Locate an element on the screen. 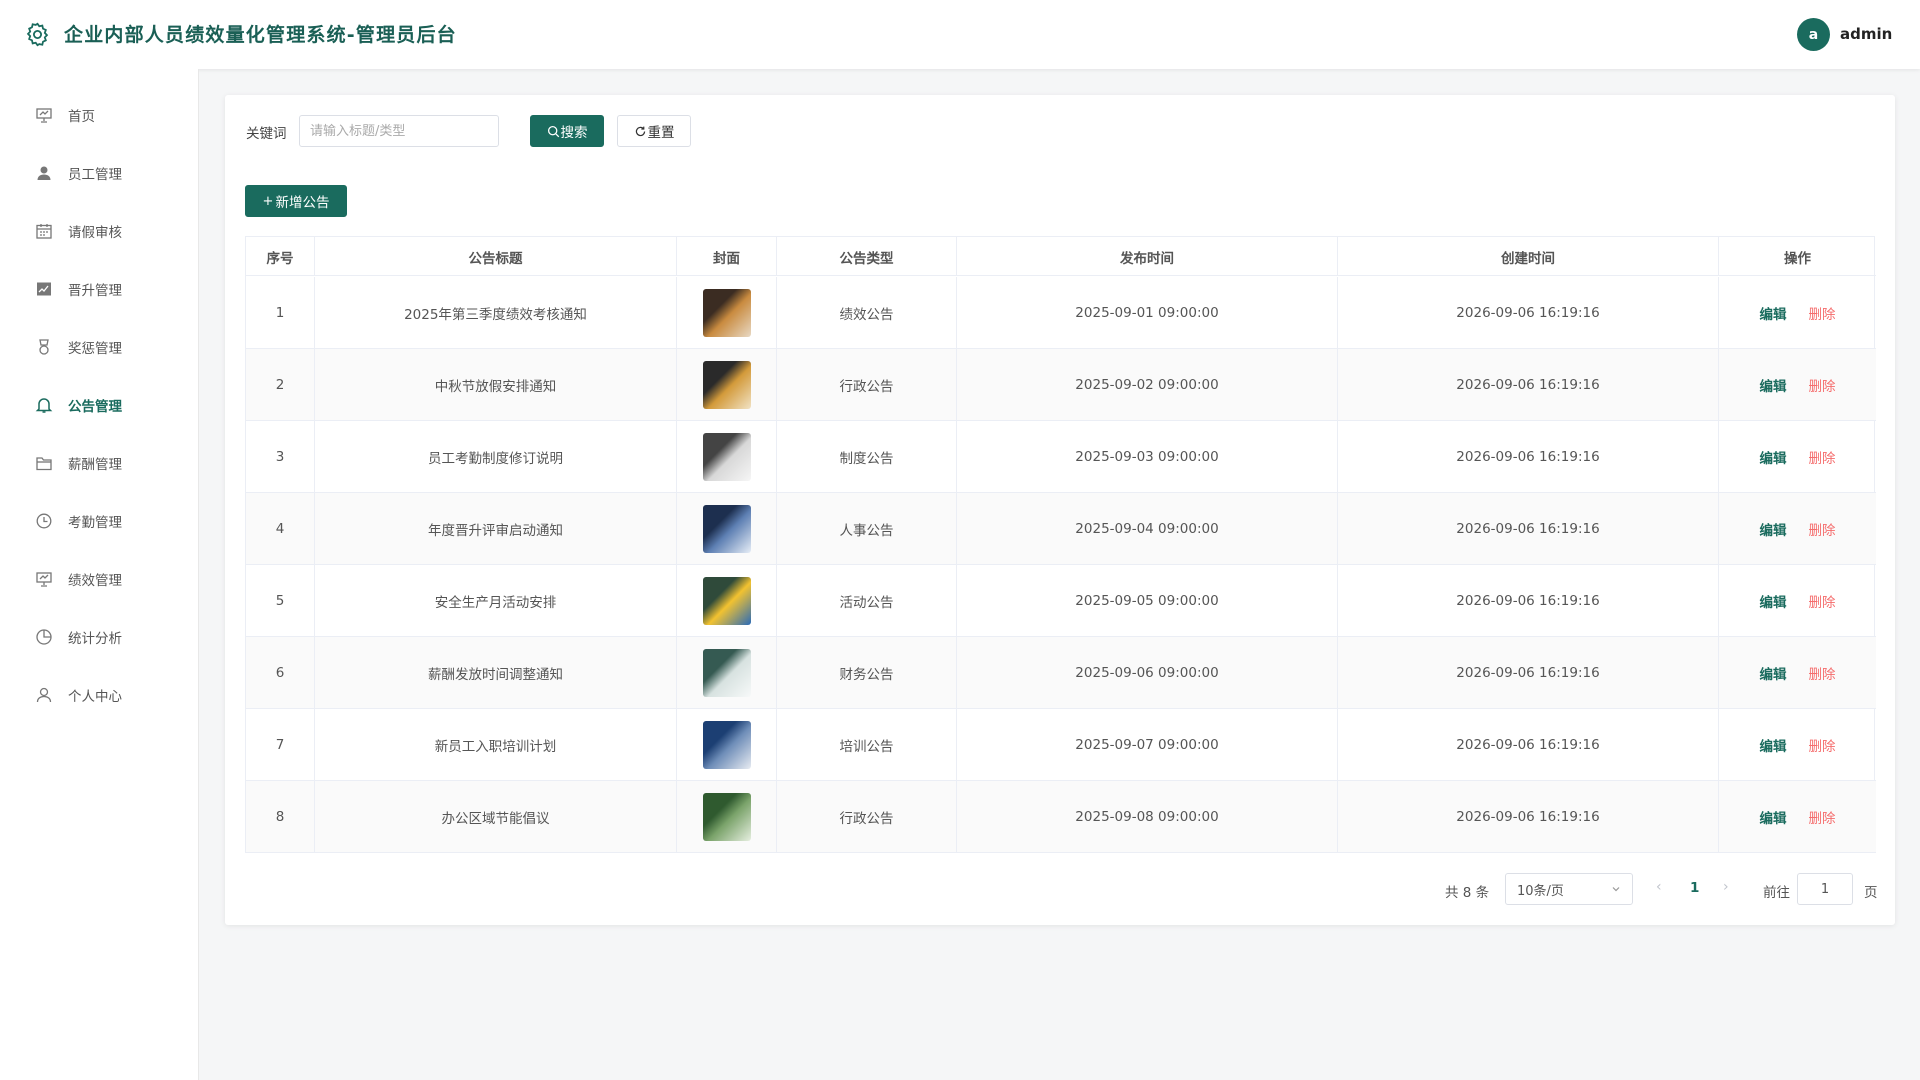 Image resolution: width=1920 pixels, height=1080 pixels. search-icon is located at coordinates (553, 131).